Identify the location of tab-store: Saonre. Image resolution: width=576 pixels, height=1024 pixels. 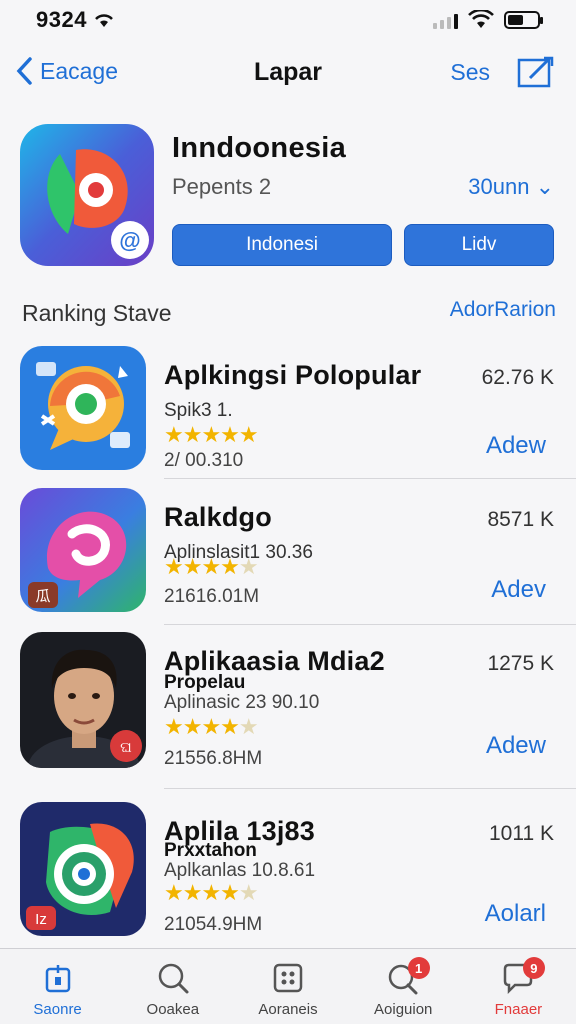
(57, 986).